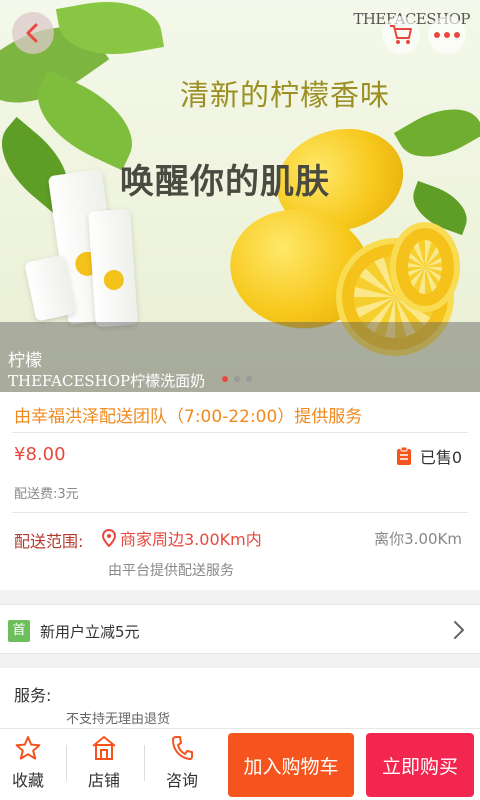  What do you see at coordinates (418, 539) in the screenshot?
I see `distance-text: 离你3.00Km` at bounding box center [418, 539].